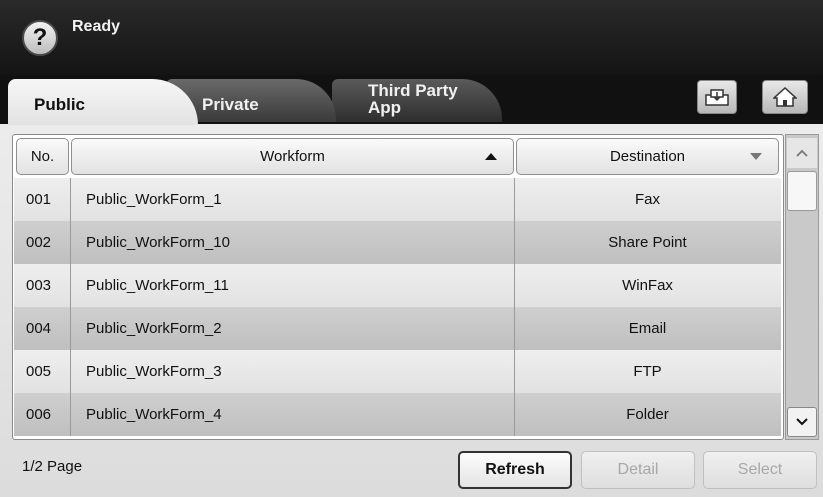 The width and height of the screenshot is (823, 497). I want to click on column-label: Destination, so click(647, 156).